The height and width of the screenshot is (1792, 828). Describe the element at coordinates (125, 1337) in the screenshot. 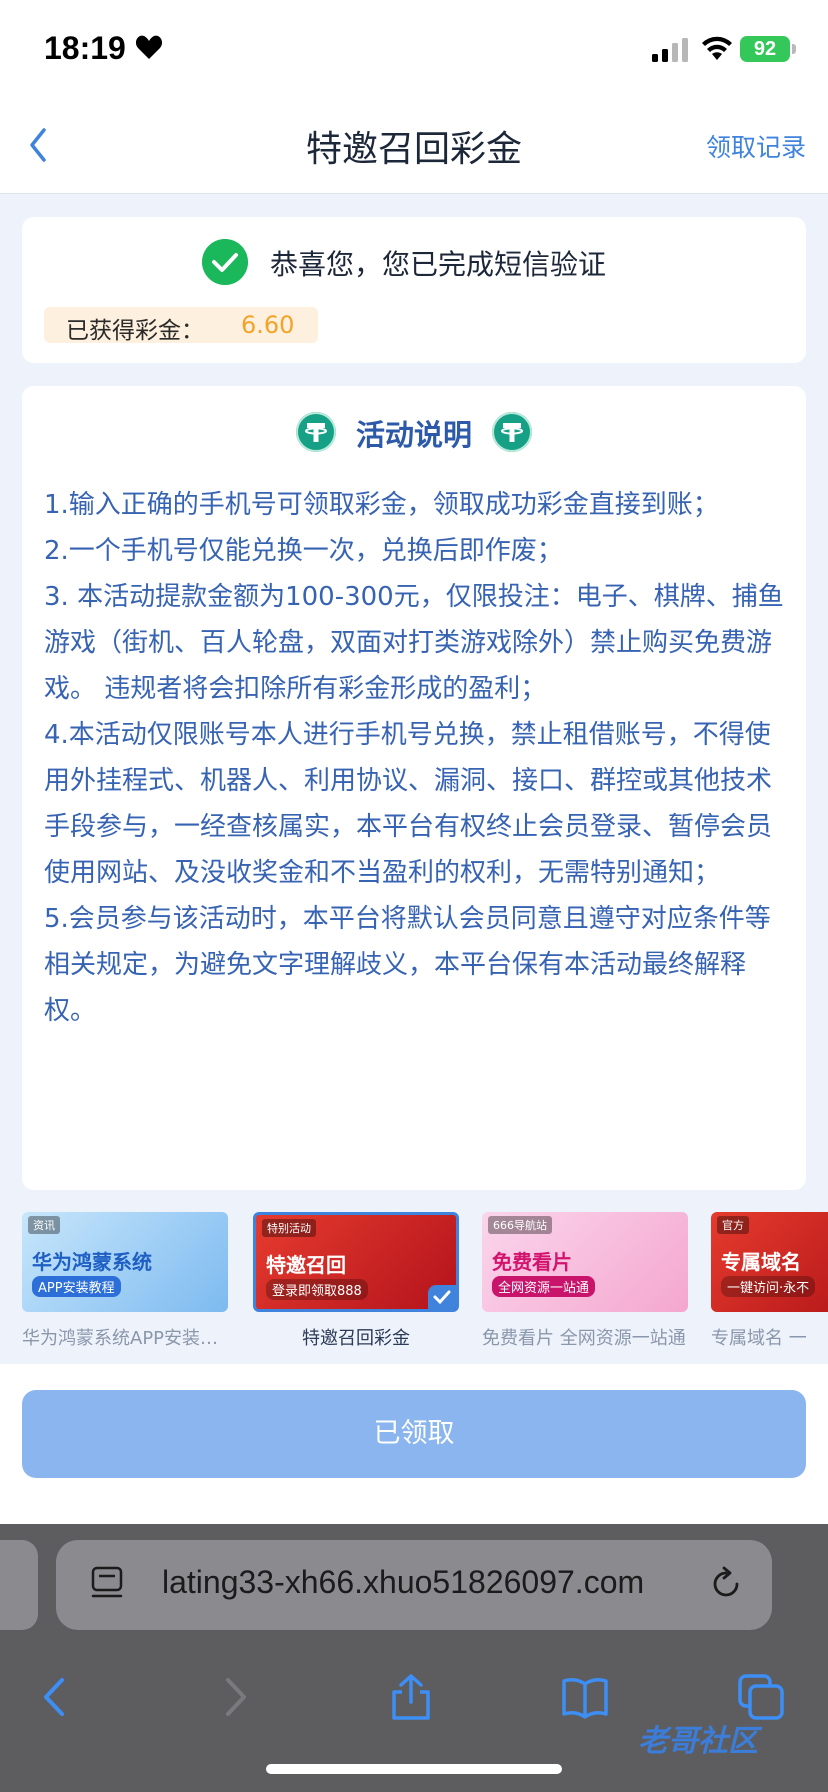

I see `banner-caption: 华为鸿蒙系统APP安装教程` at that location.